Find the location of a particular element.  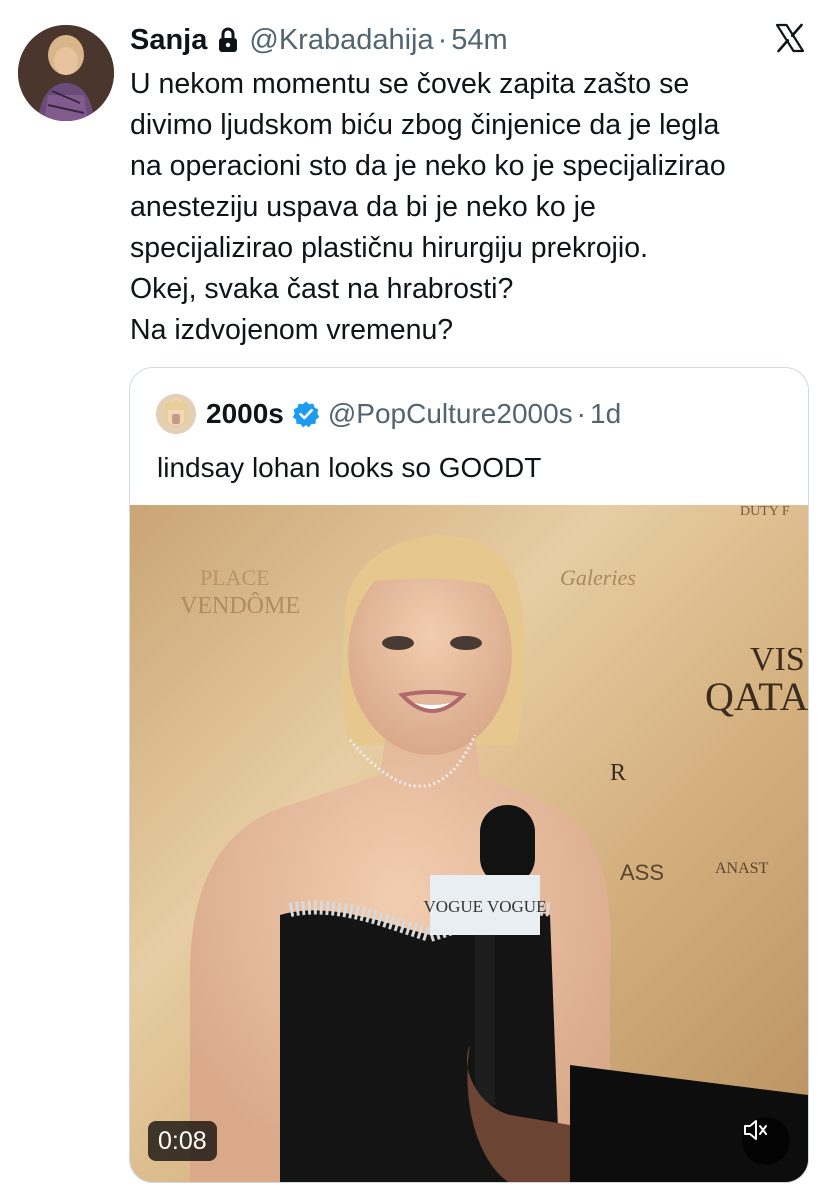

svg-text: R is located at coordinates (618, 773).